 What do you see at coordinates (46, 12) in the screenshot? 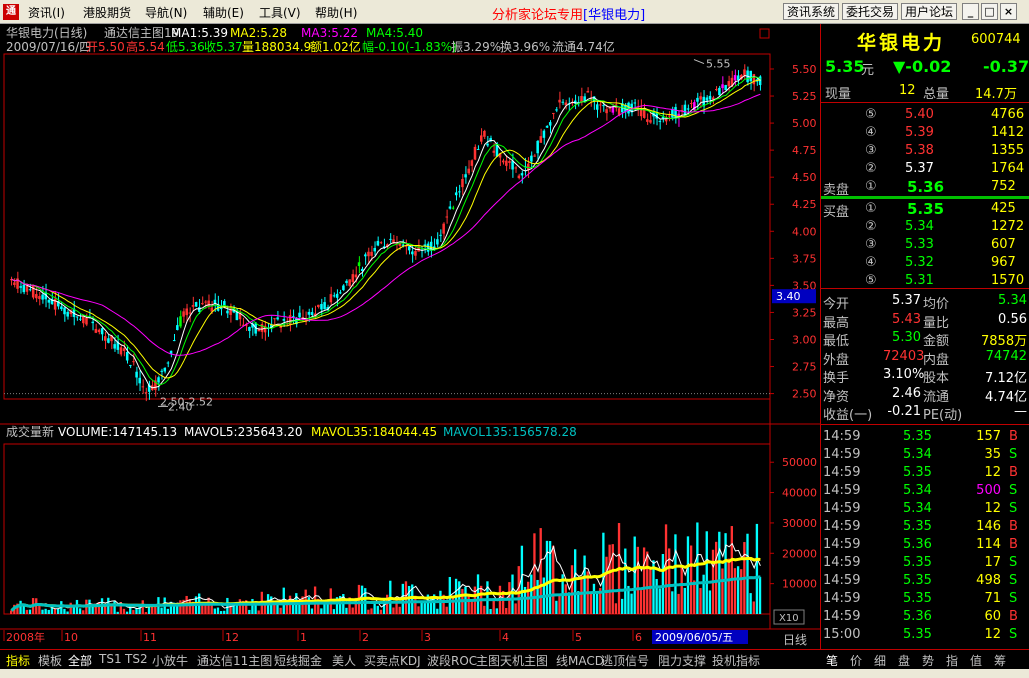
I see `menu-info: 资讯(I)` at bounding box center [46, 12].